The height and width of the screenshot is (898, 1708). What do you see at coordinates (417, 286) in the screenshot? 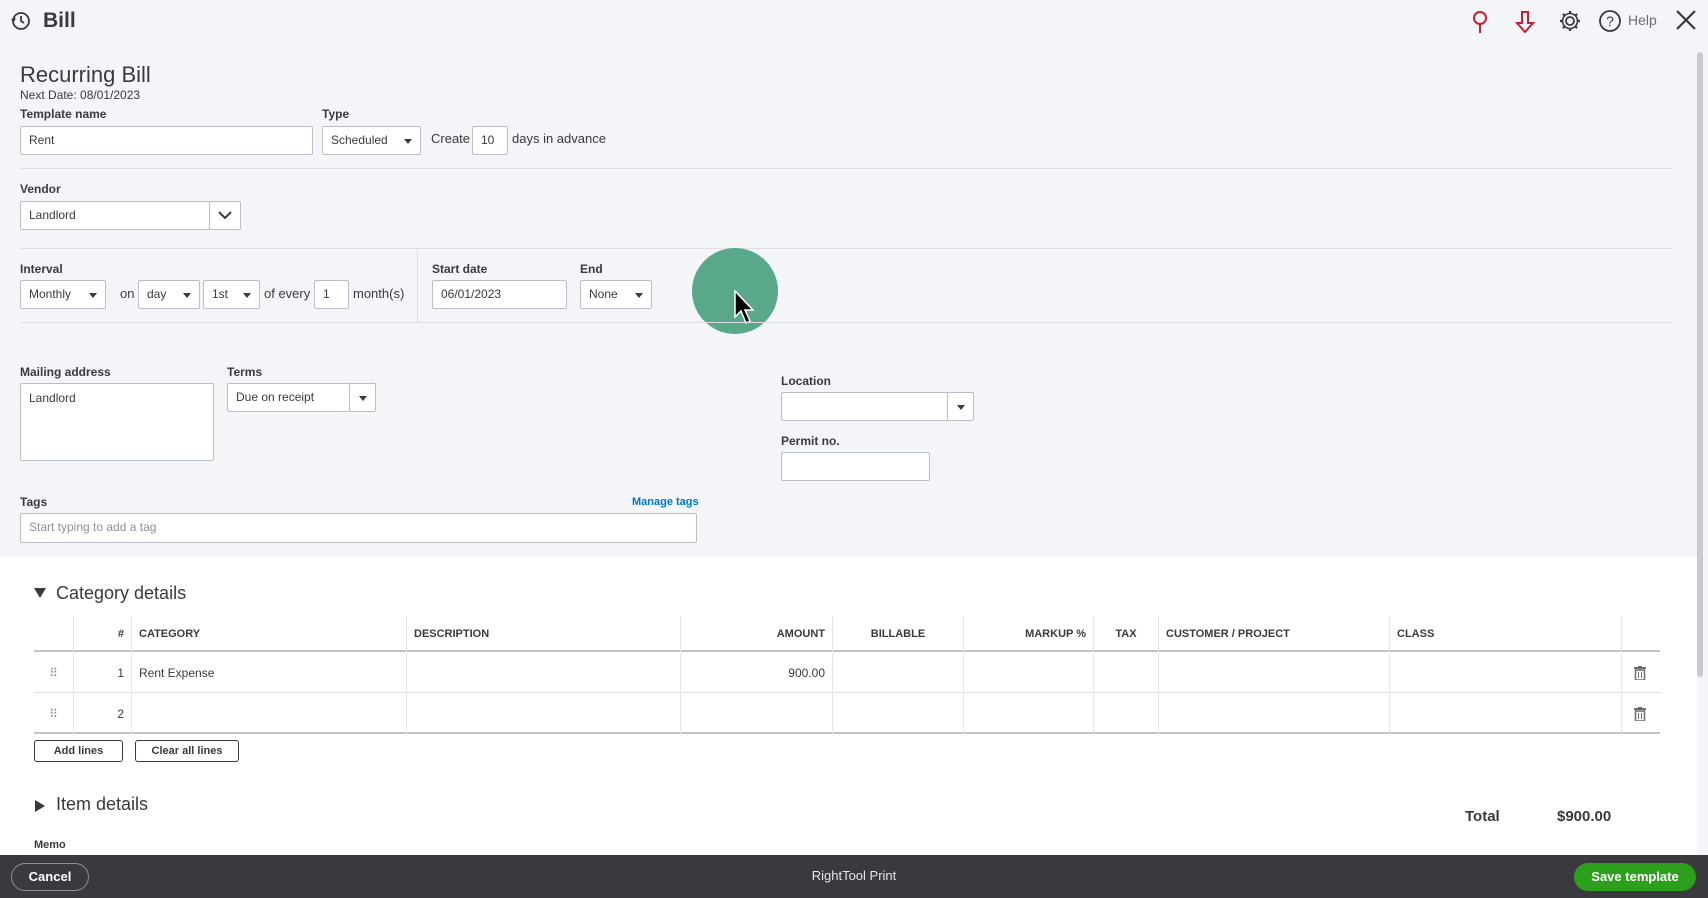
I see `vertical-divider` at bounding box center [417, 286].